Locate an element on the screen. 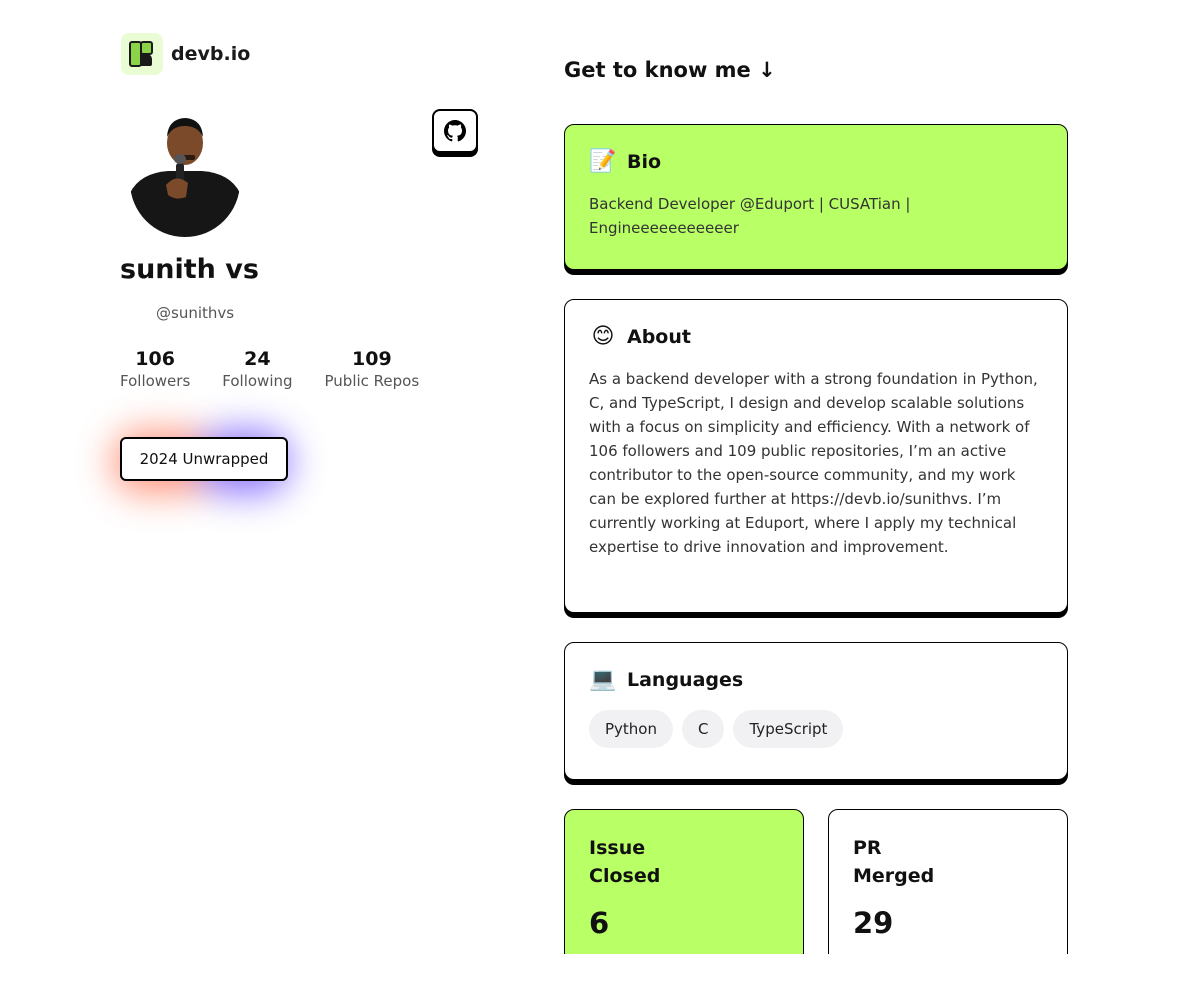 The image size is (1200, 986). stat-public-repos: 109 Public Repos is located at coordinates (372, 369).